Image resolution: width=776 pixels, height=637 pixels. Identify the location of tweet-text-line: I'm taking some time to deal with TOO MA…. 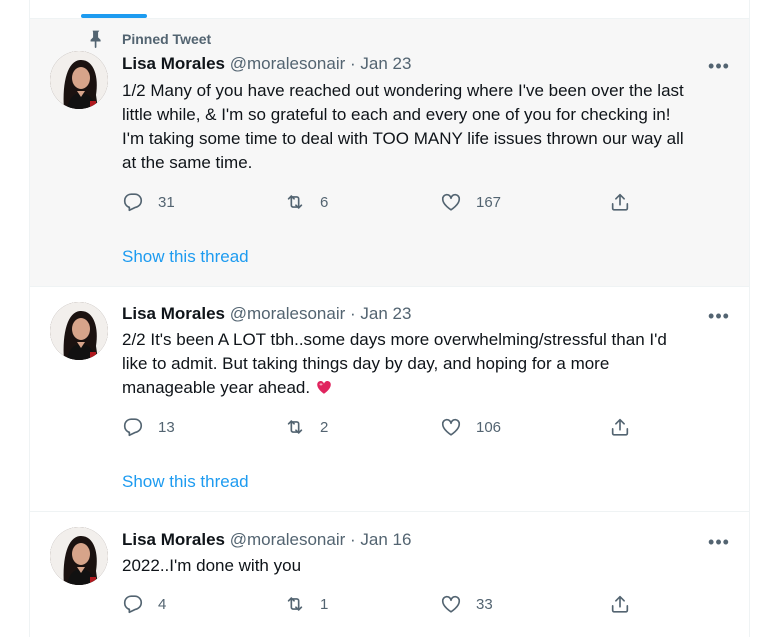
(403, 138).